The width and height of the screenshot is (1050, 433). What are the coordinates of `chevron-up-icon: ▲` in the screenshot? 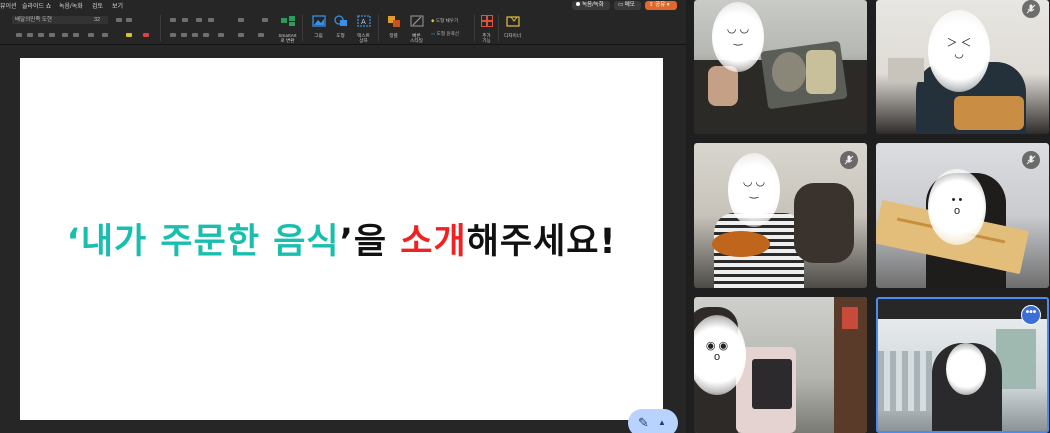 It's located at (662, 422).